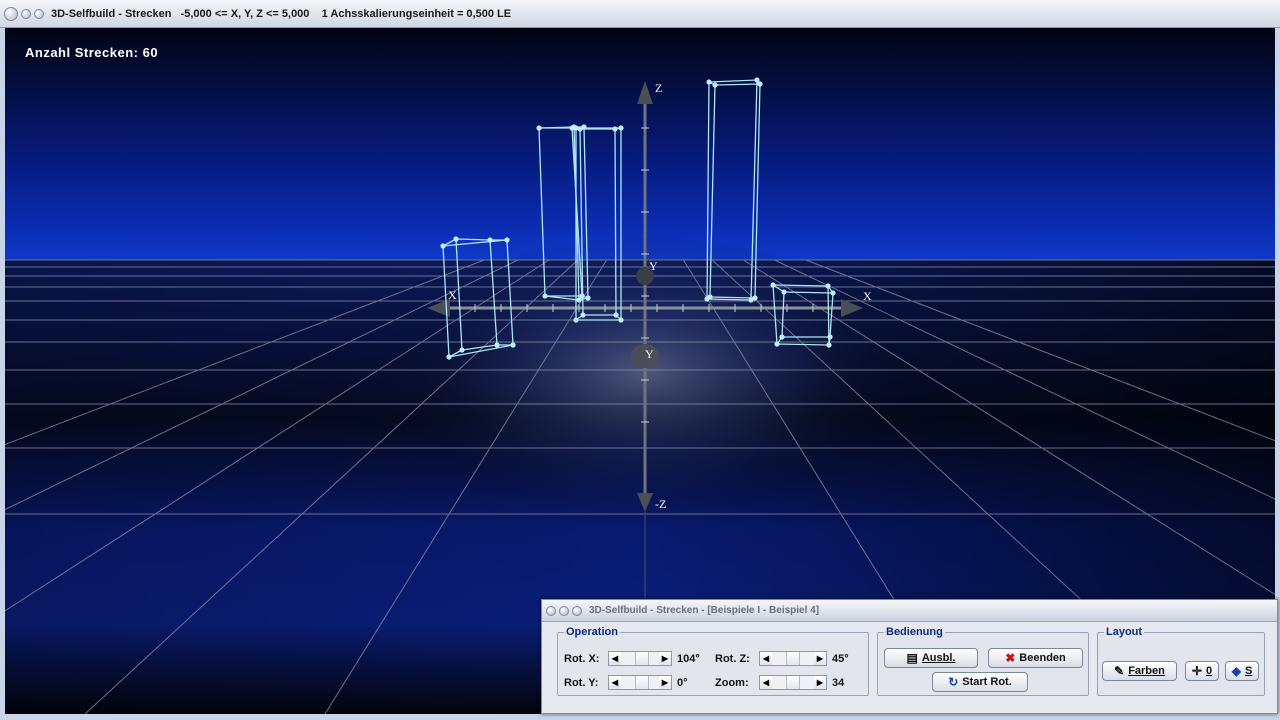  Describe the element at coordinates (452, 295) in the screenshot. I see `axis-label-x-left: X` at that location.